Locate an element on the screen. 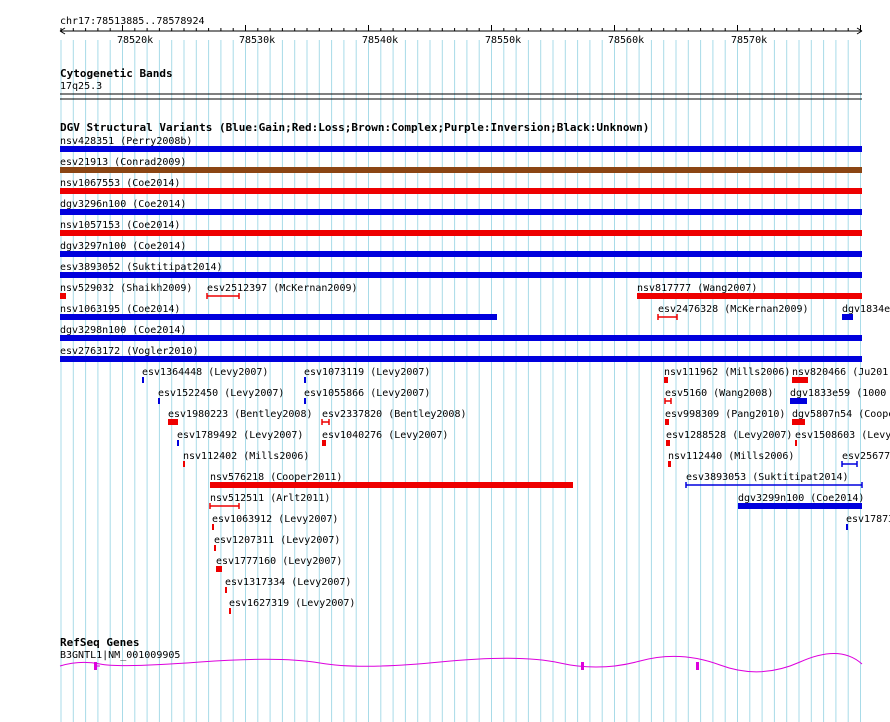  dgv-feature-label: esv17873 is located at coordinates (868, 519).